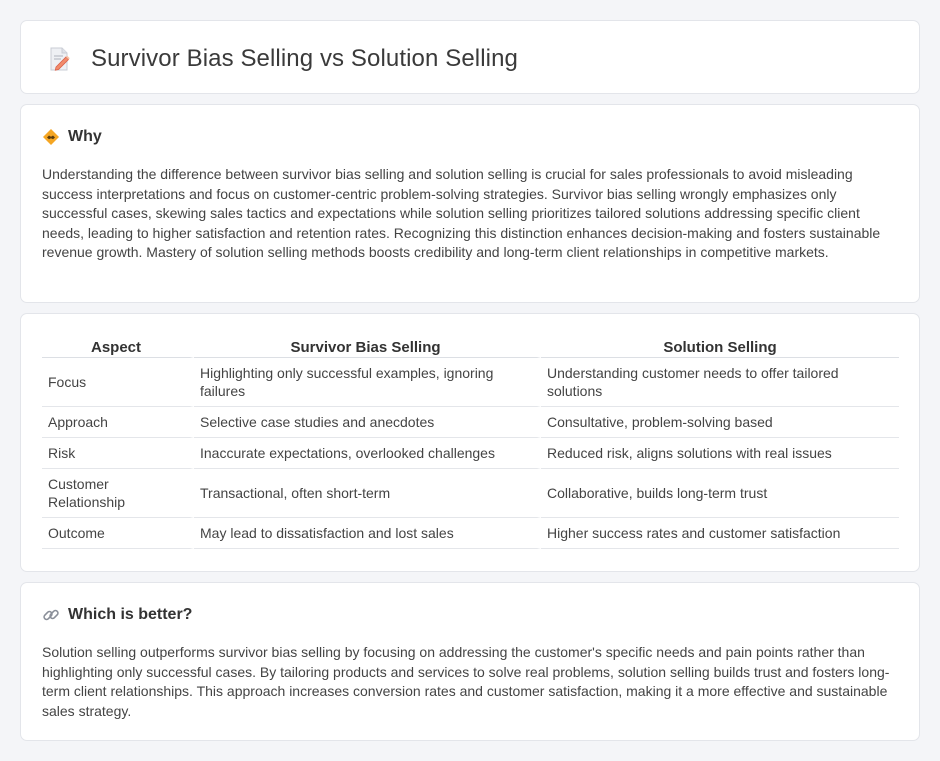 The height and width of the screenshot is (761, 940). I want to click on handshake-diamond-icon, so click(51, 137).